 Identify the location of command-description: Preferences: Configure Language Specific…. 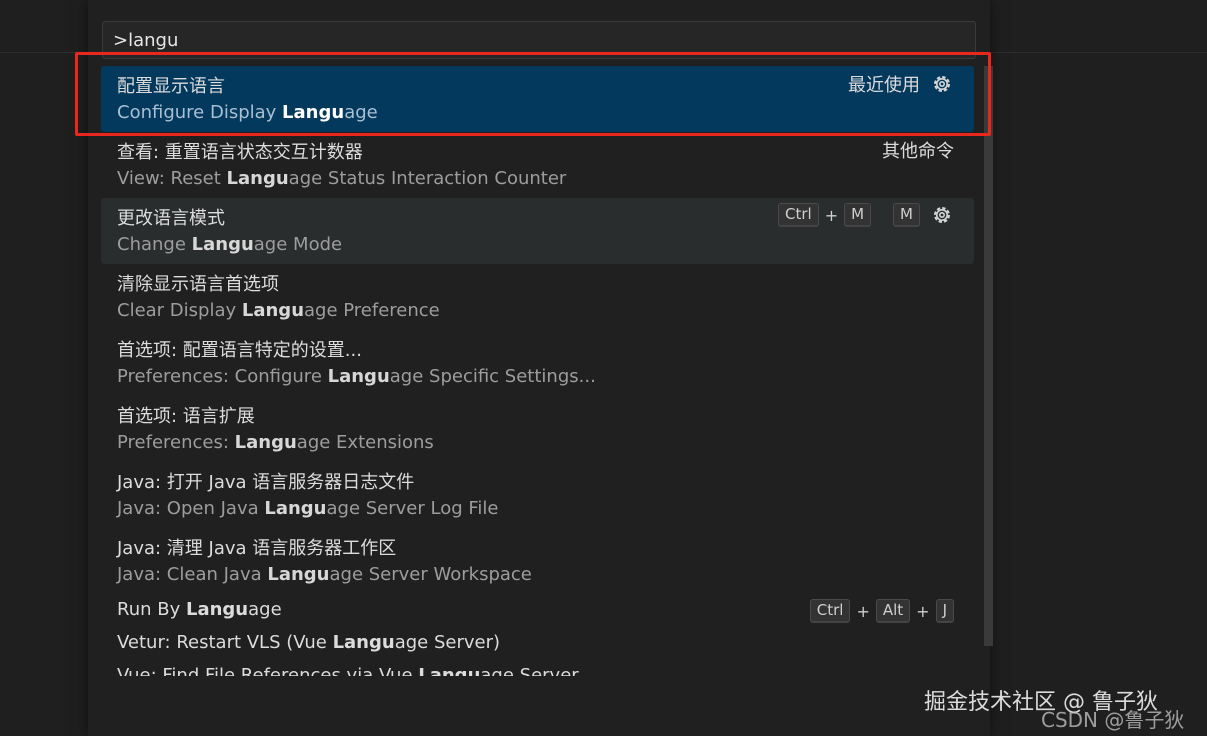
(356, 376).